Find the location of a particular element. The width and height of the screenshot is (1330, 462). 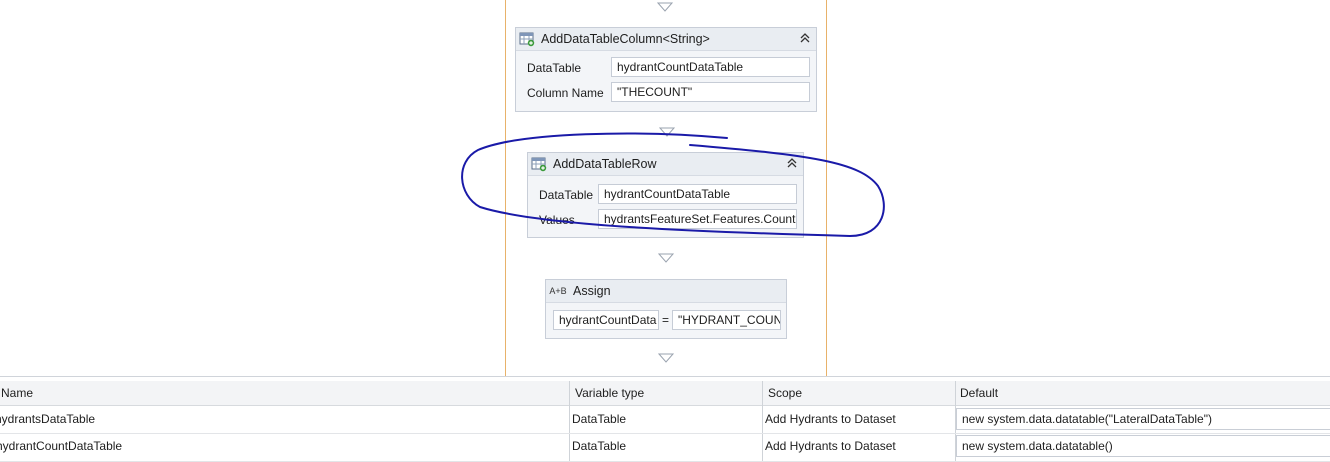

assign-icon: A+B is located at coordinates (558, 291).